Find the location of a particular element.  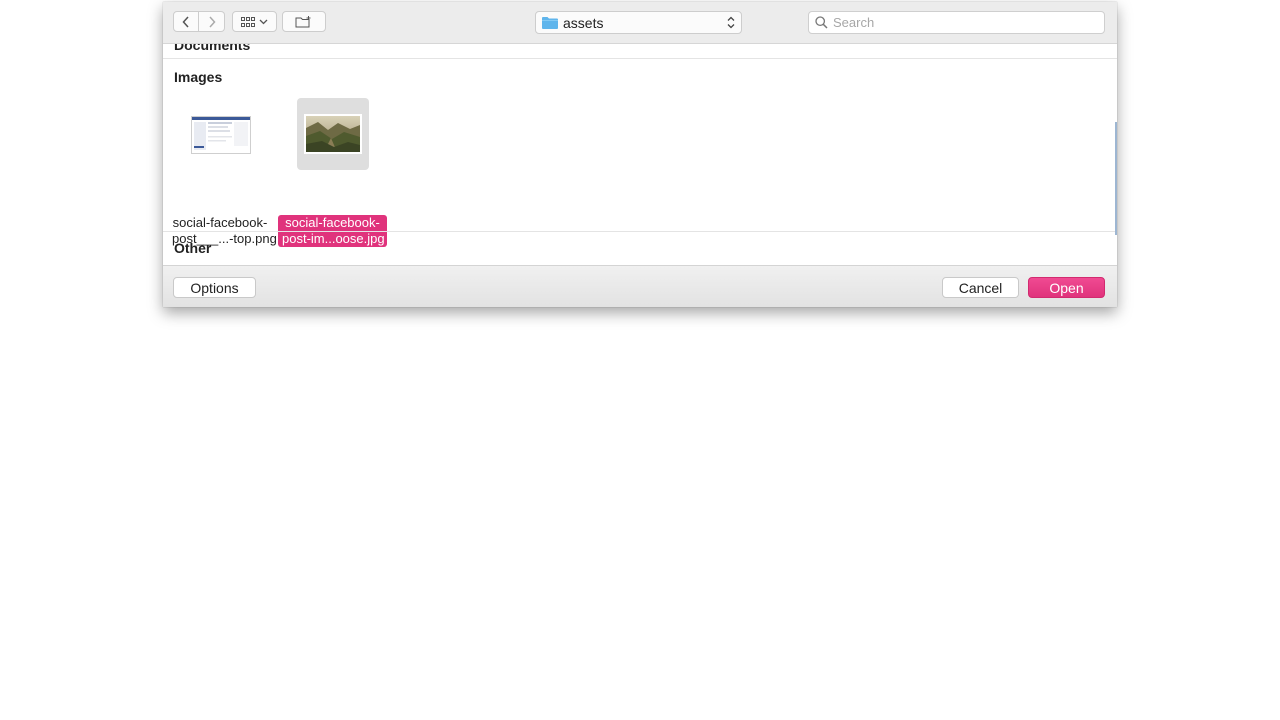

up-down-arrows-icon is located at coordinates (731, 22).